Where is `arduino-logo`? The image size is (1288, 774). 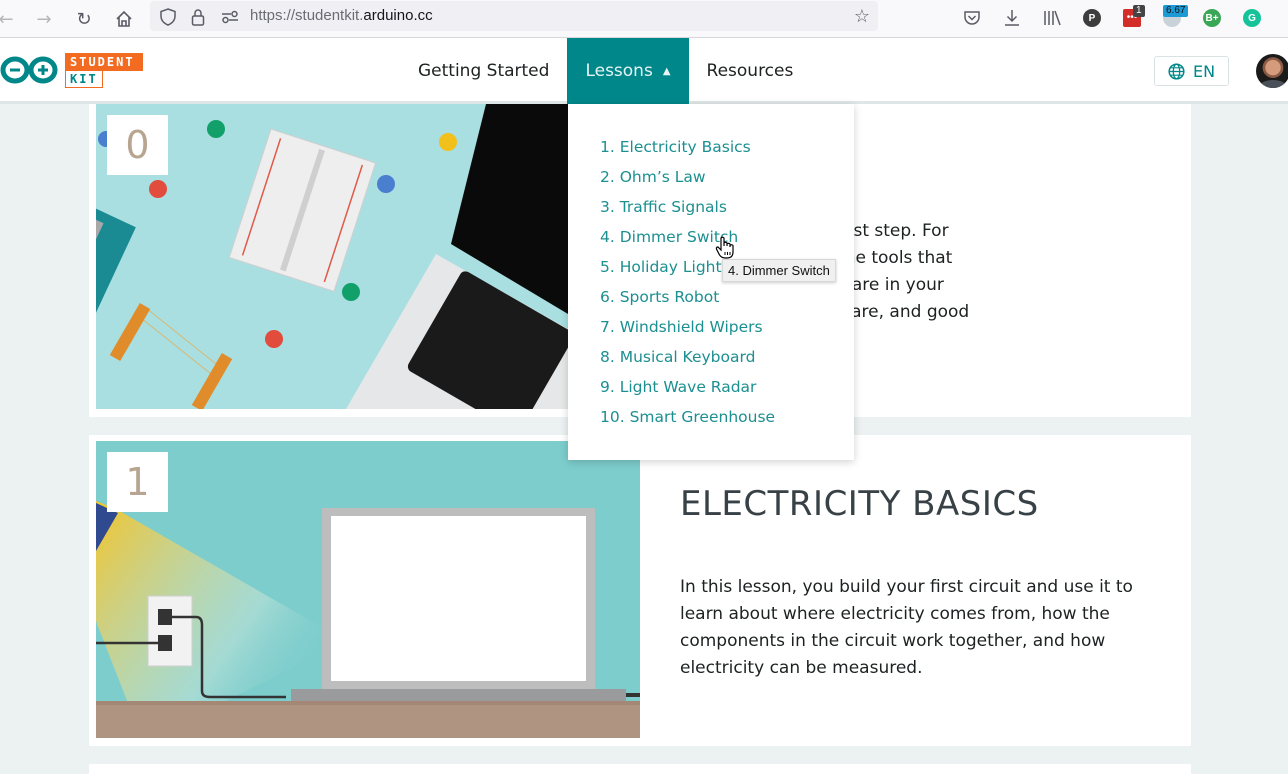 arduino-logo is located at coordinates (30, 72).